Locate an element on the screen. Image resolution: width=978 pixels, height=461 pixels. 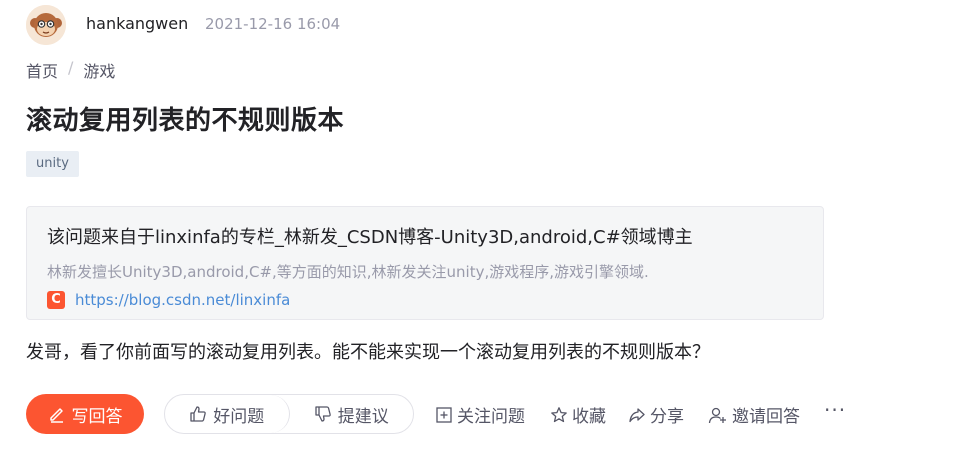
monkey-avatar-icon is located at coordinates (46, 25).